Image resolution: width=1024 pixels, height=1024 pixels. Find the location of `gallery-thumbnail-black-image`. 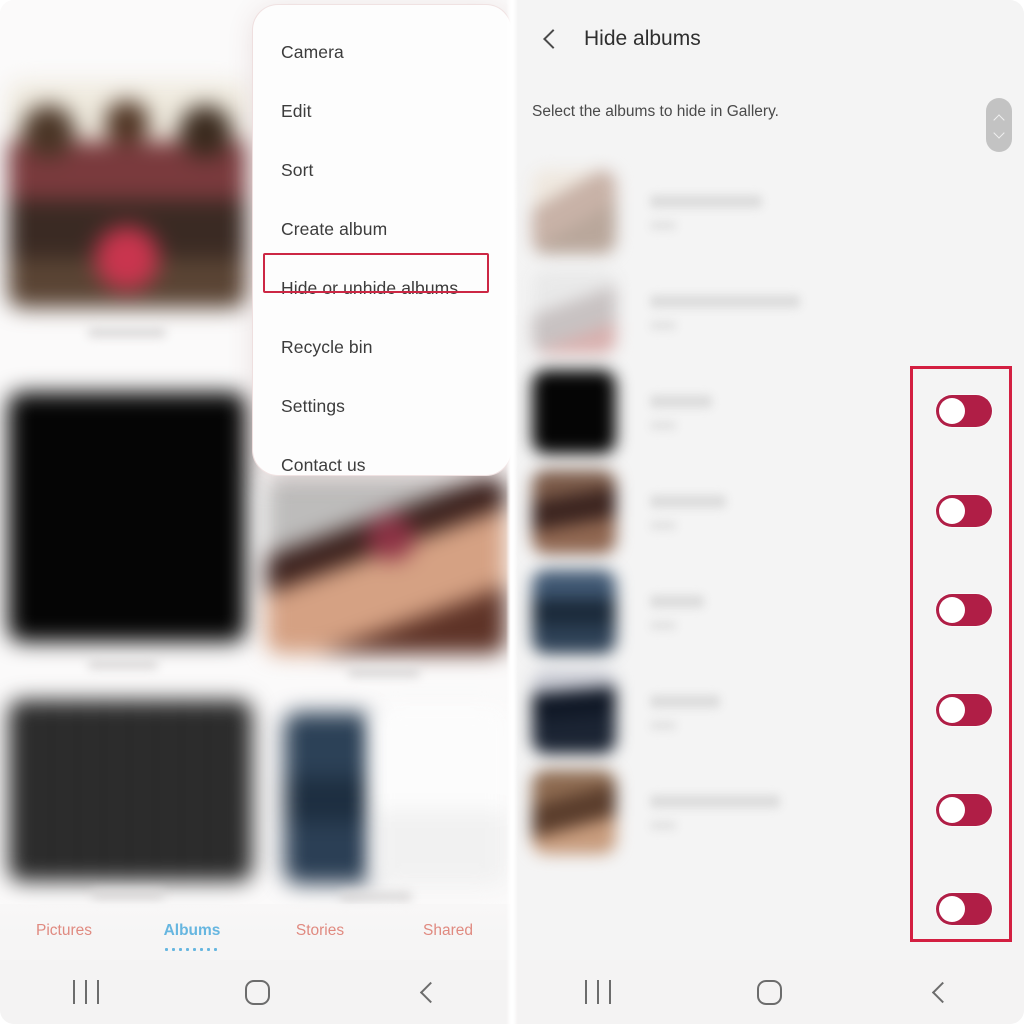

gallery-thumbnail-black-image is located at coordinates (127, 517).